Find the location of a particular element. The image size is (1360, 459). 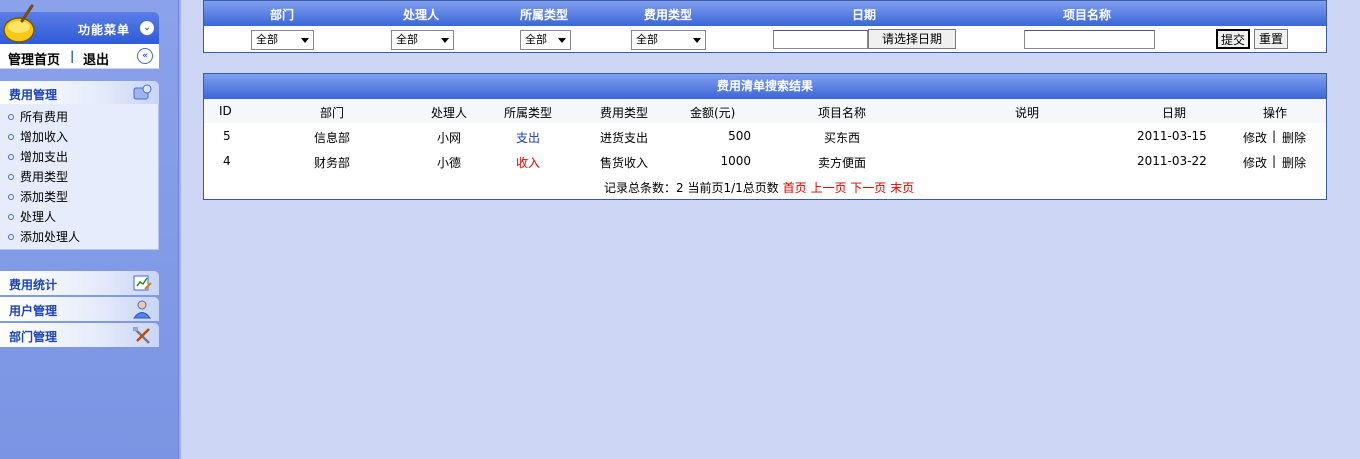

project-name-input is located at coordinates (1089, 39).